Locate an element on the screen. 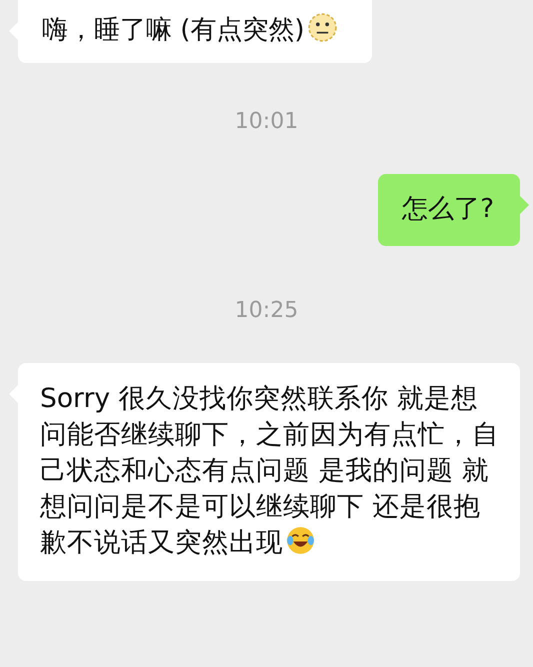  bubble-tail is located at coordinates (524, 205).